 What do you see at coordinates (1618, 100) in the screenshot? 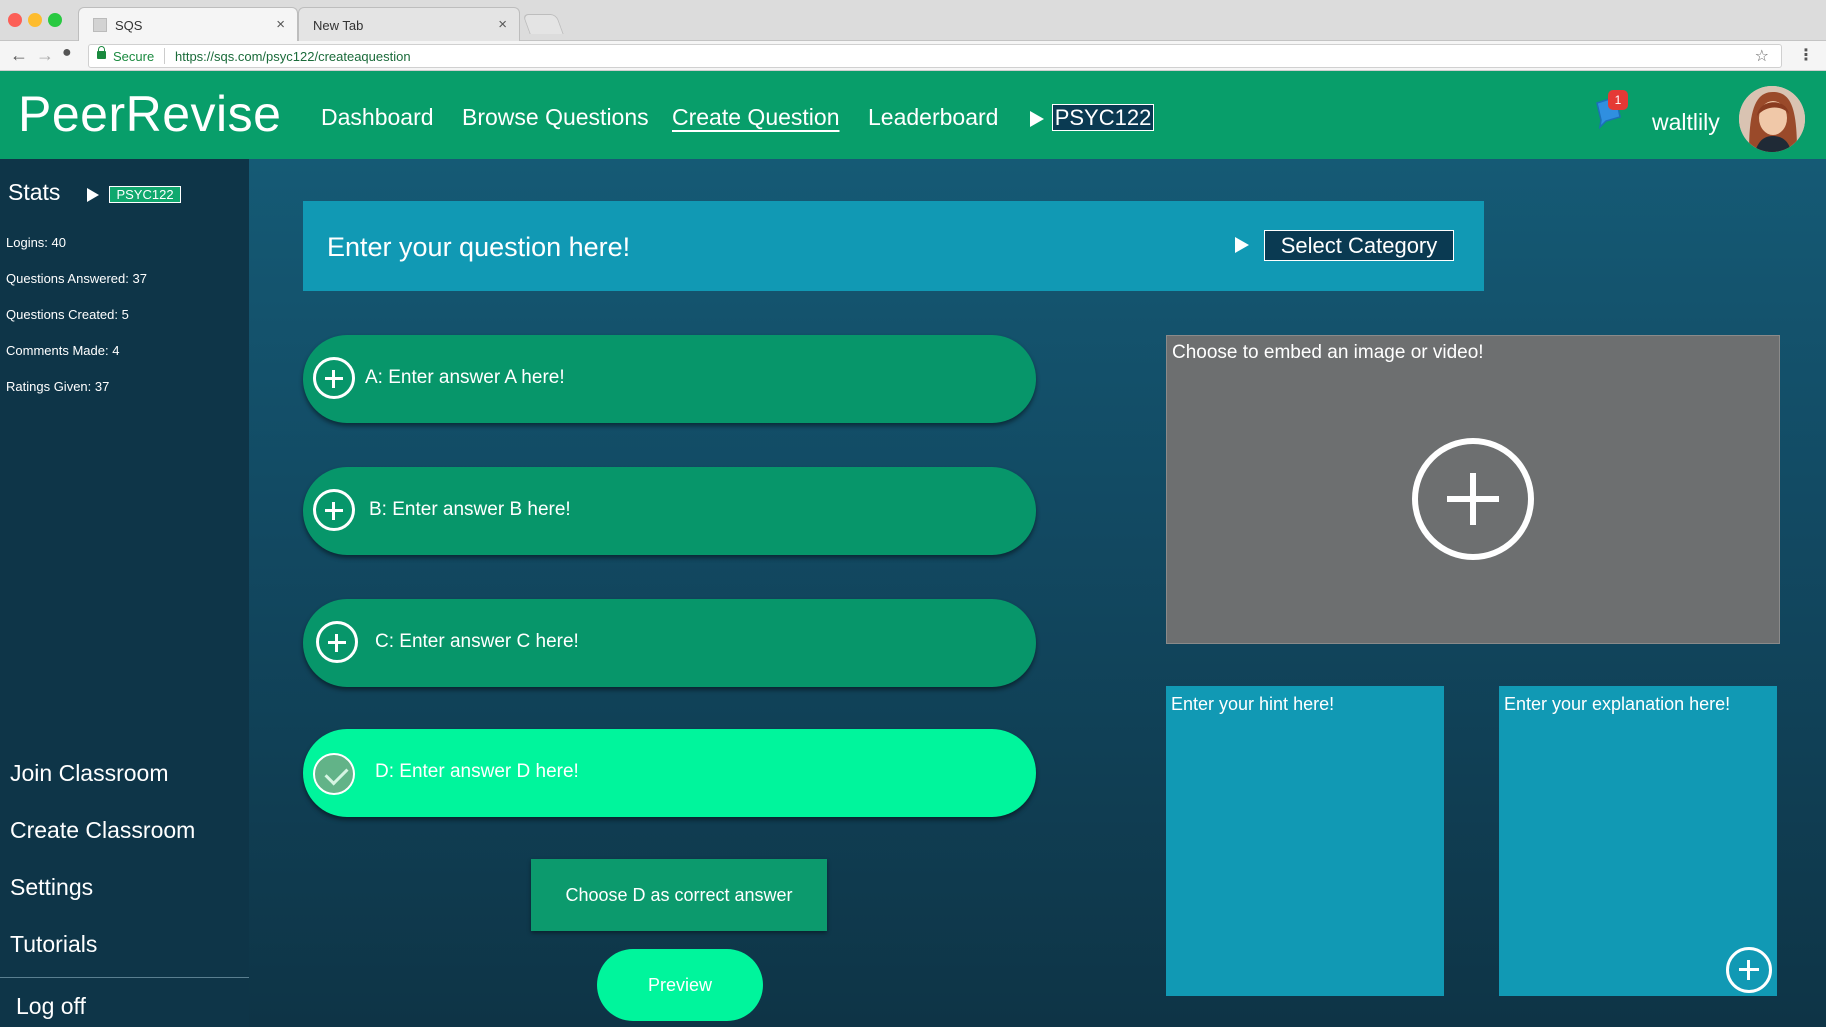
I see `notification-badge: 1` at bounding box center [1618, 100].